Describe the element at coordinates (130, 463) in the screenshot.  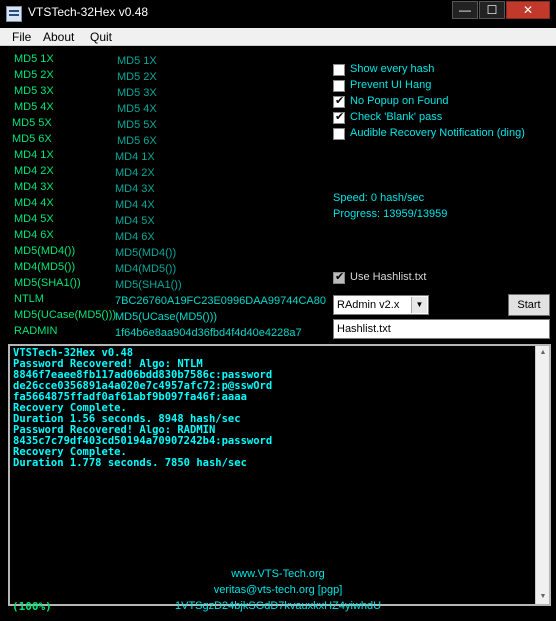
I see `log-line: Duration 1.778 seconds. 7850 hash/sec` at that location.